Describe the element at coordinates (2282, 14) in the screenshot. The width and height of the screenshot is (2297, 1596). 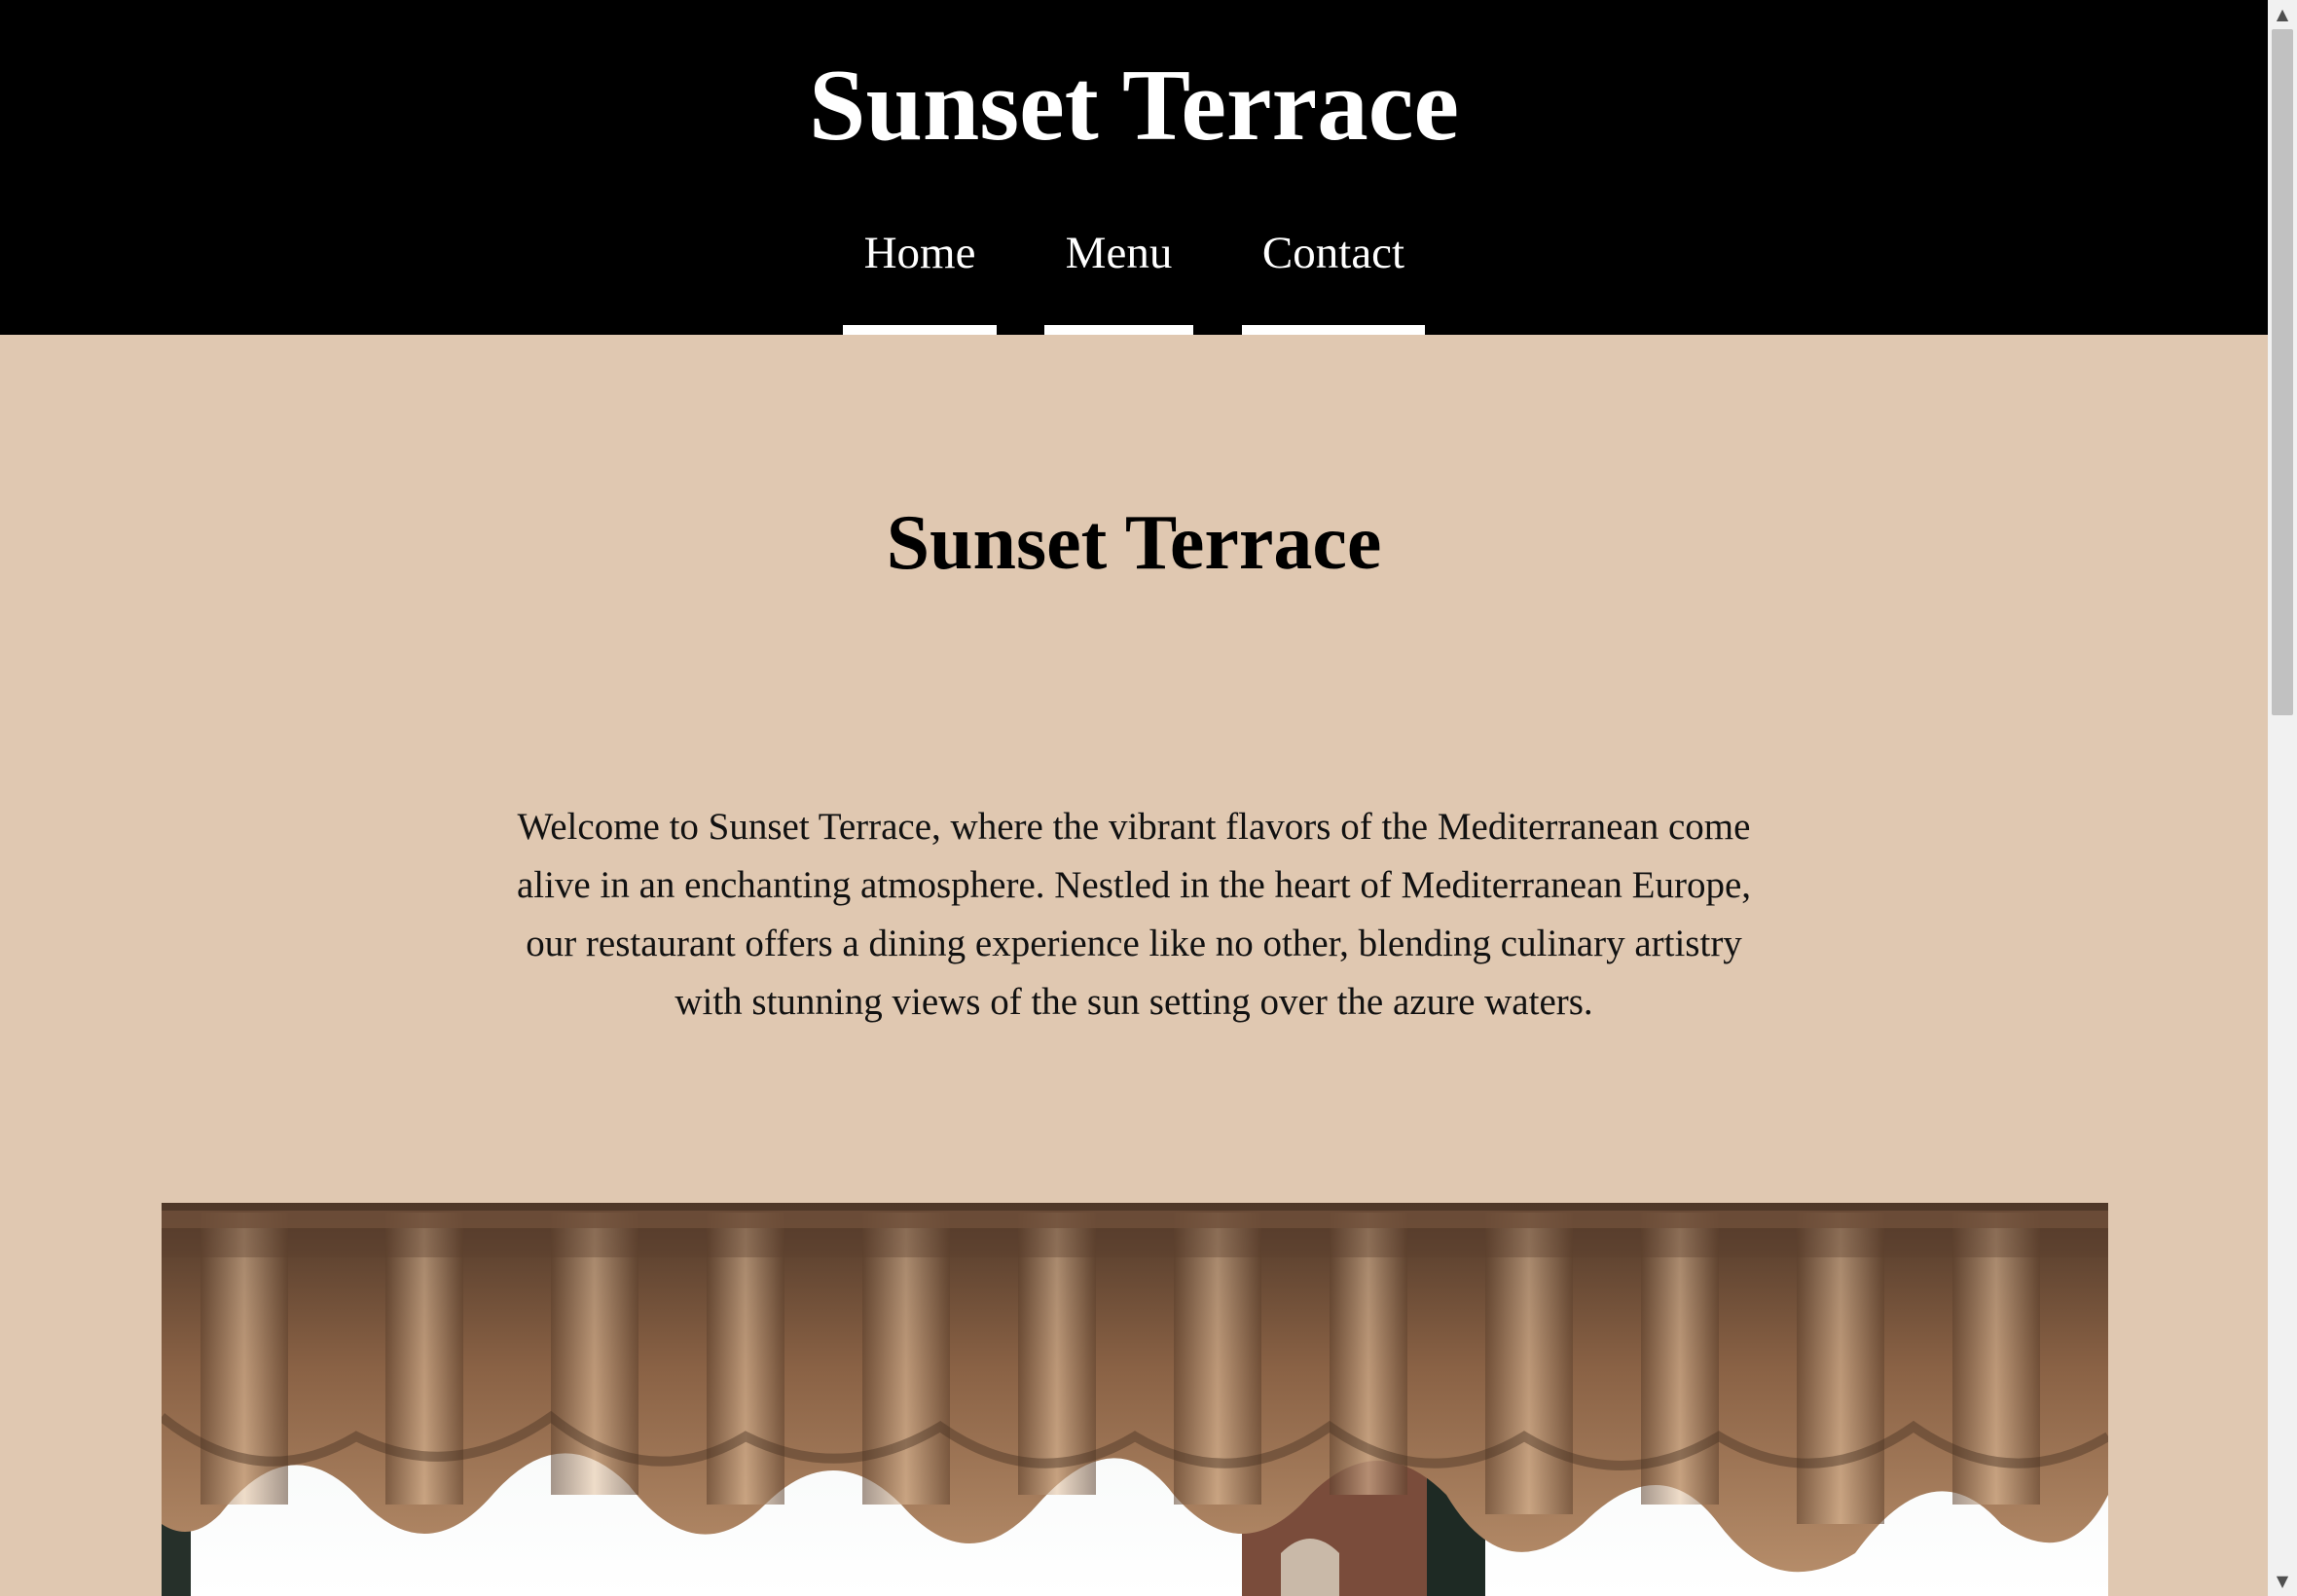
I see `scroll-up-arrow-icon: ▲` at that location.